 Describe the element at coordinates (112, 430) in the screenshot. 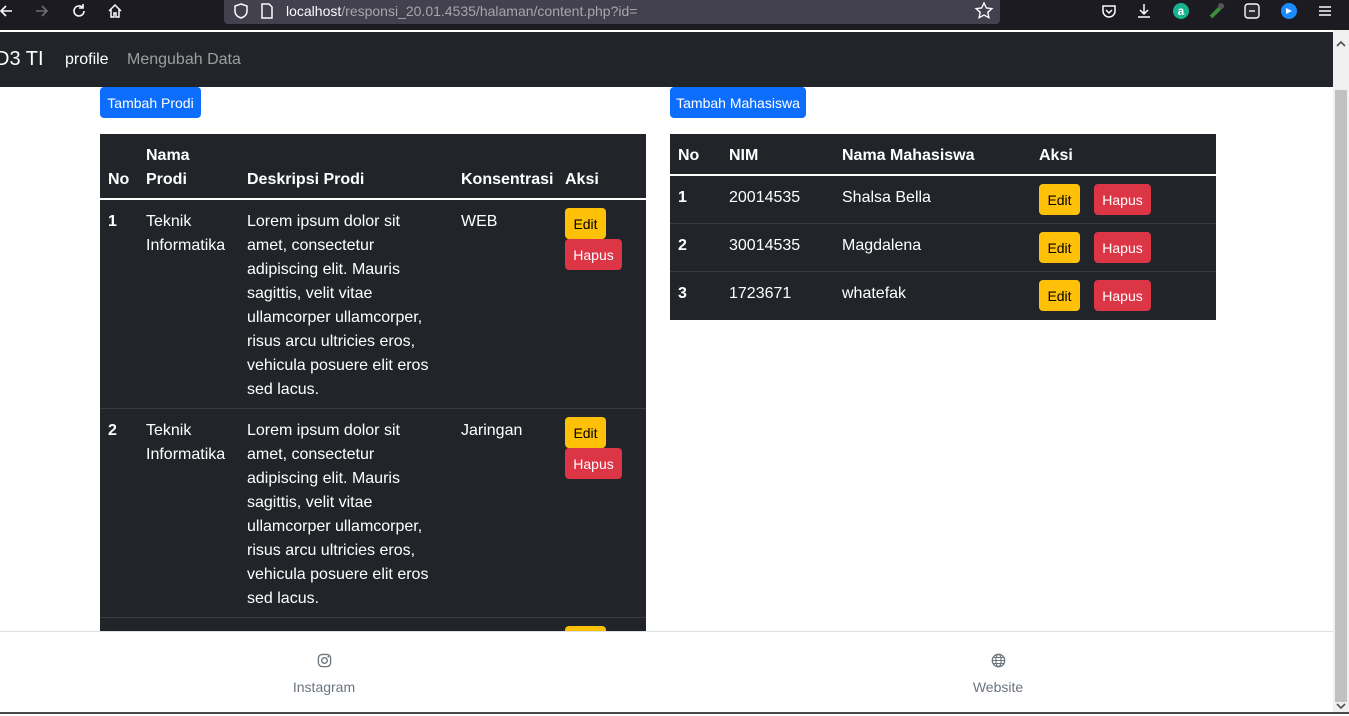

I see `prodi-row-2-no: 2` at that location.